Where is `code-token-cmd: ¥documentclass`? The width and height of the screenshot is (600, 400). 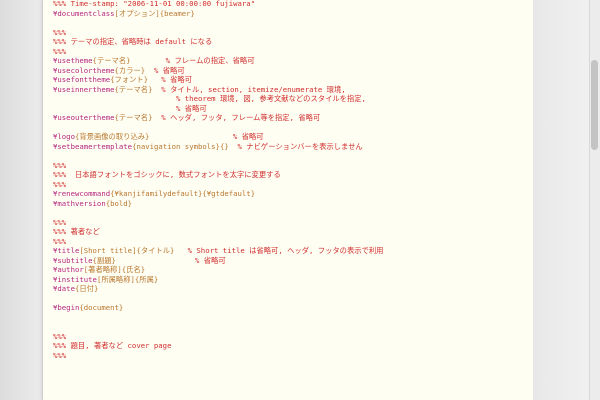 code-token-cmd: ¥documentclass is located at coordinates (84, 13).